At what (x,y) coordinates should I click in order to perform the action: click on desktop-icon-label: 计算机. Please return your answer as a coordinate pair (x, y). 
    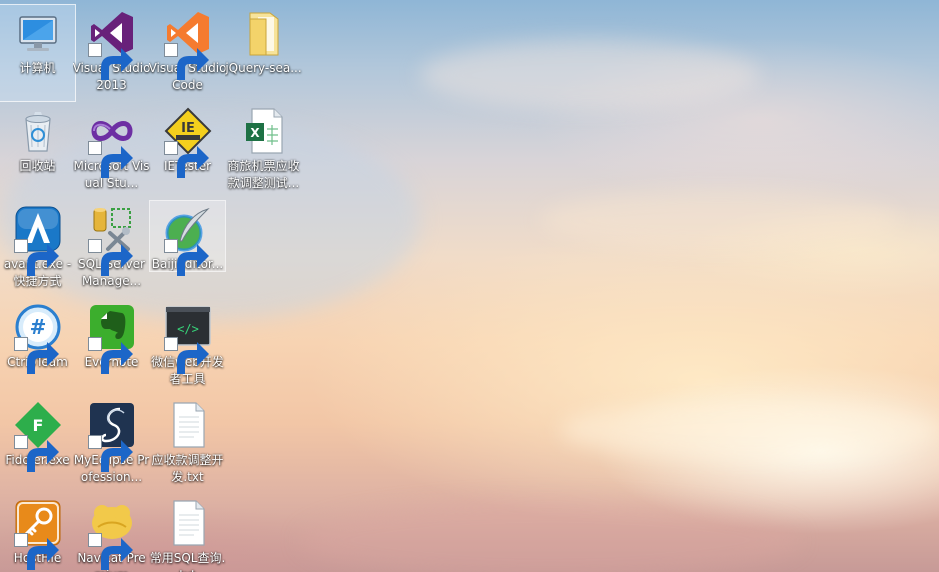
    Looking at the image, I should click on (37, 68).